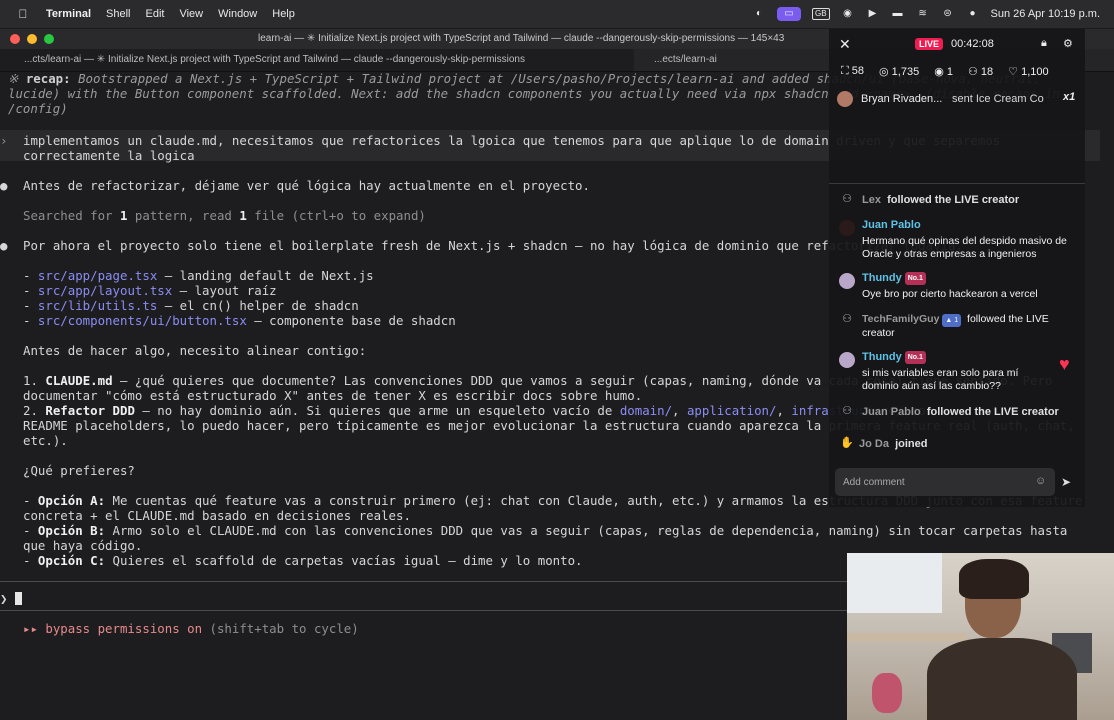 The height and width of the screenshot is (720, 1114). I want to click on file-path: src/lib/utils.ts, so click(97, 305).